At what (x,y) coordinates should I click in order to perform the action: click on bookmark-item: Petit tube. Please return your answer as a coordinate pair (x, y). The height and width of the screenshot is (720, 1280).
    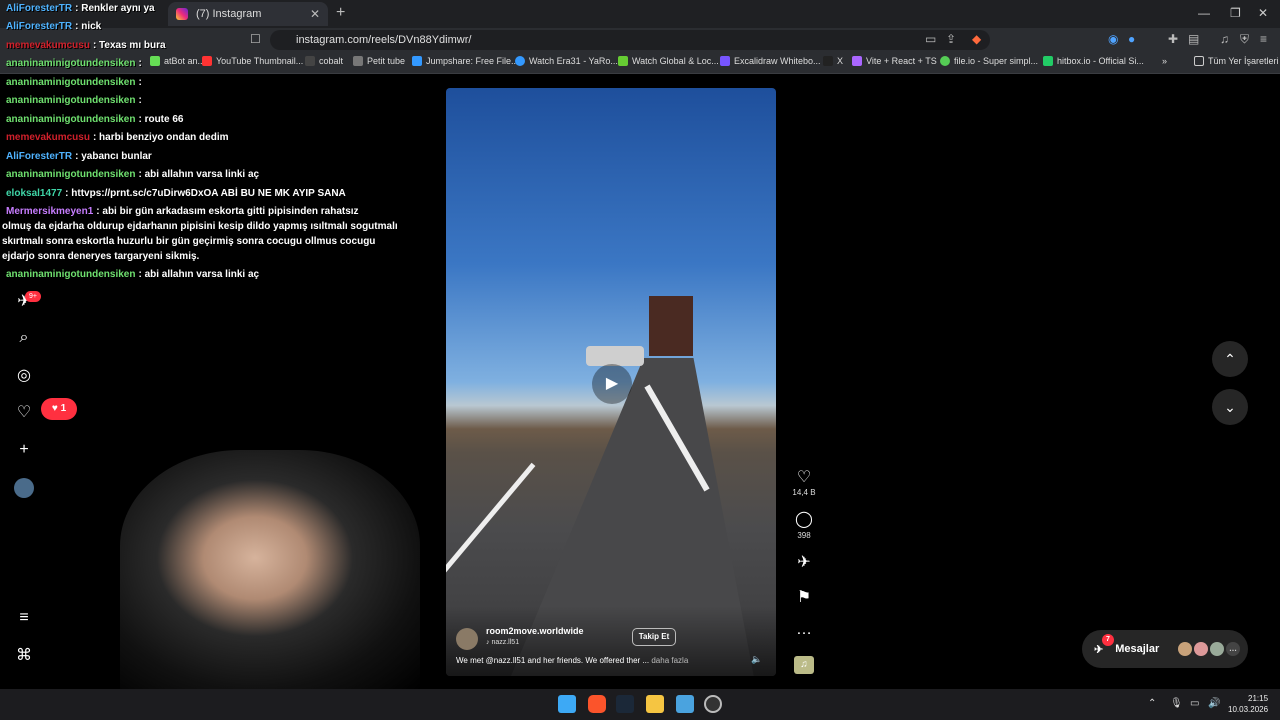
    Looking at the image, I should click on (379, 61).